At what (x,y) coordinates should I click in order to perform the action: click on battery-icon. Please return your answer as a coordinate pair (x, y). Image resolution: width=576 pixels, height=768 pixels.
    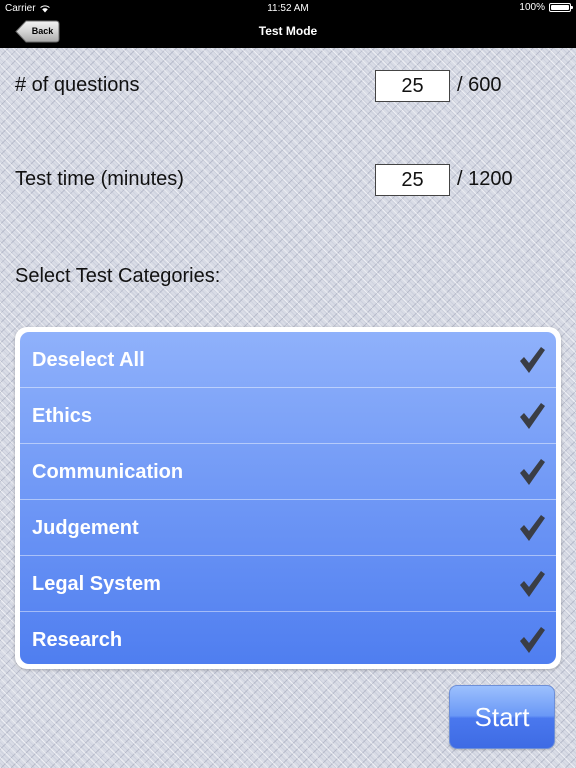
    Looking at the image, I should click on (561, 7).